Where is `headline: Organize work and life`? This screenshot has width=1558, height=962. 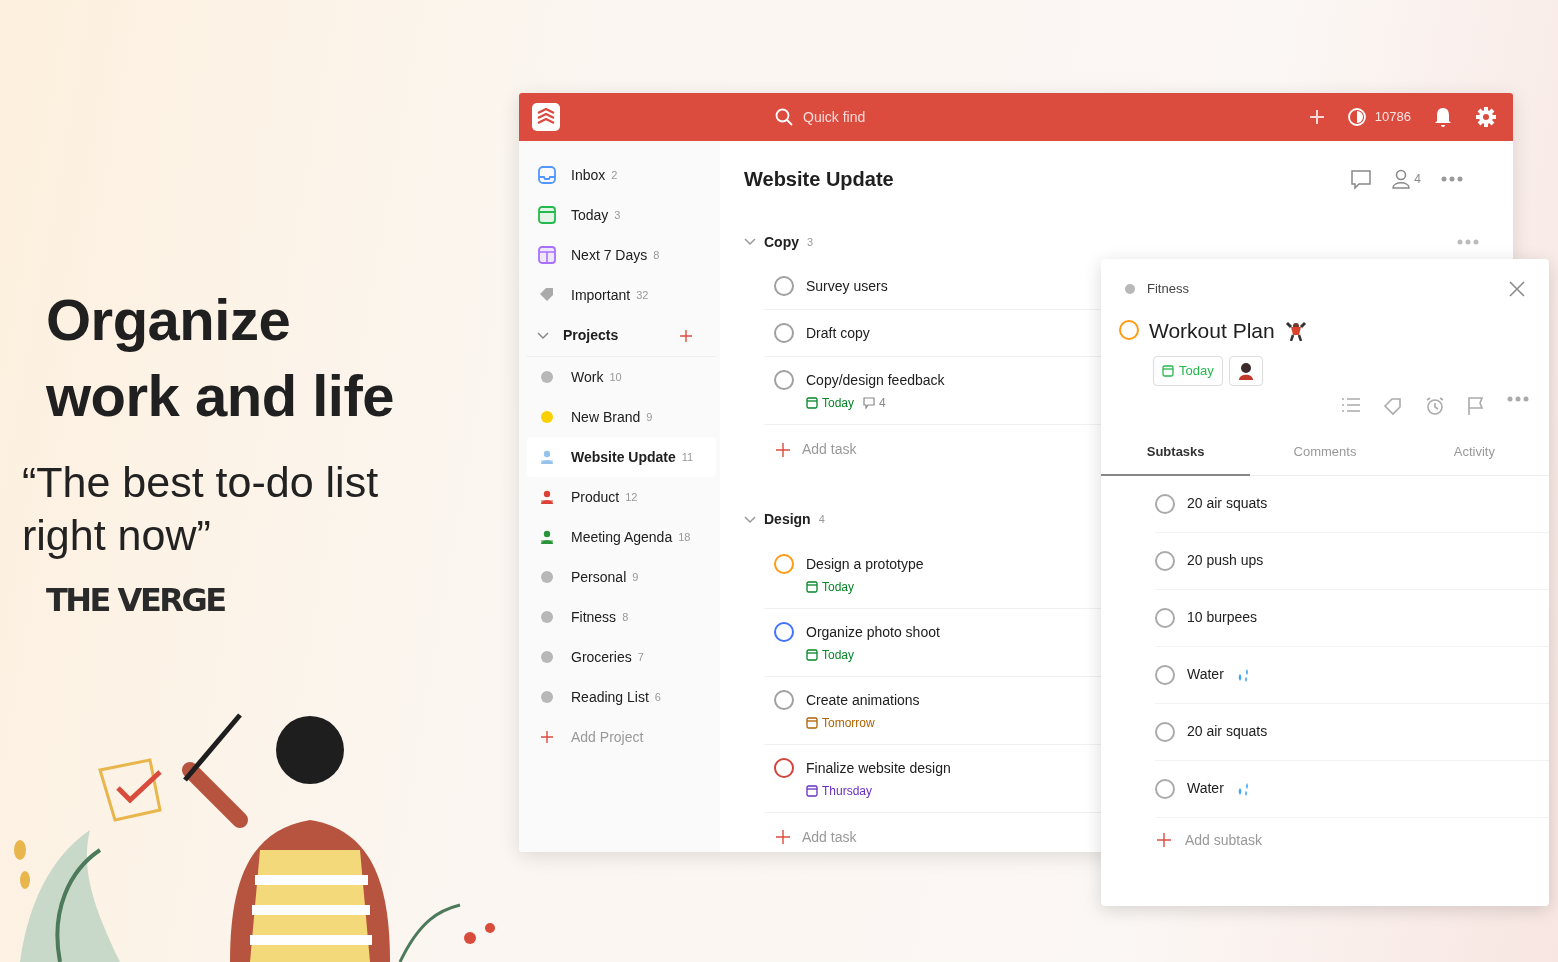
headline: Organize work and life is located at coordinates (220, 358).